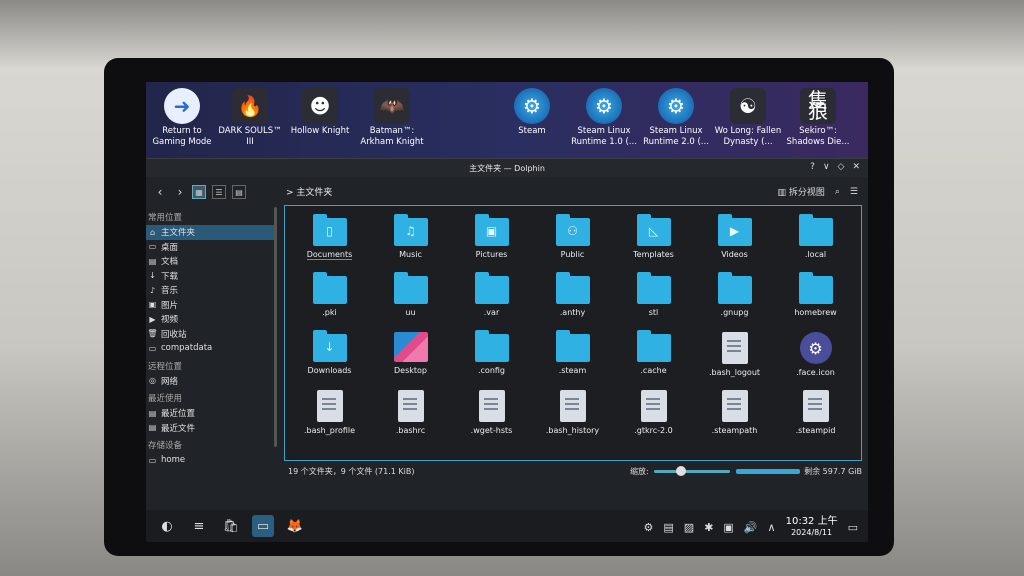  What do you see at coordinates (320, 112) in the screenshot?
I see `desktop-icon: ☻ Hollow Knight` at bounding box center [320, 112].